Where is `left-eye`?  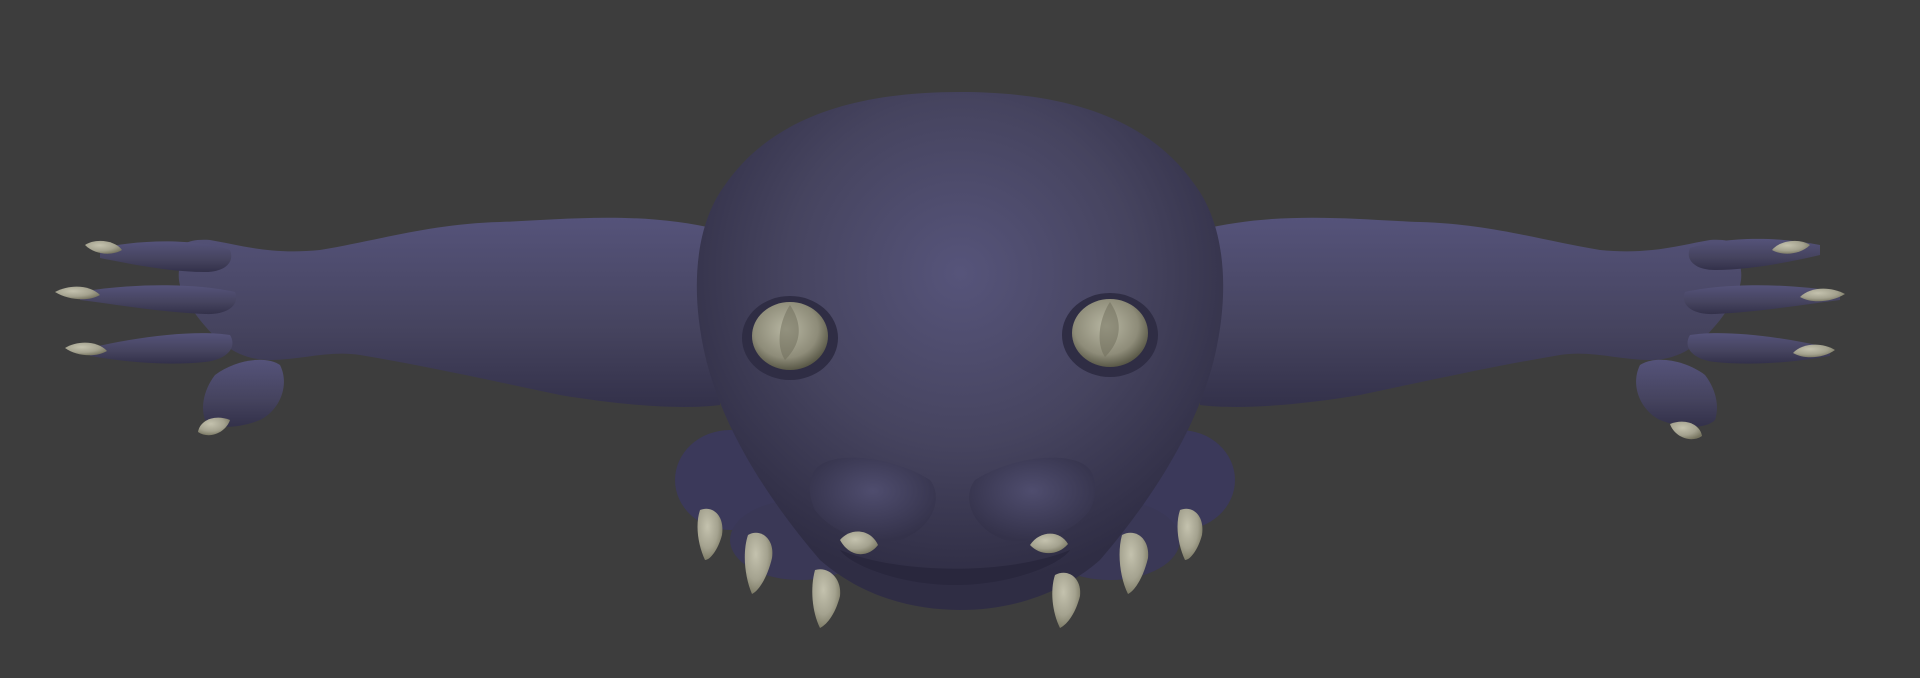
left-eye is located at coordinates (790, 338).